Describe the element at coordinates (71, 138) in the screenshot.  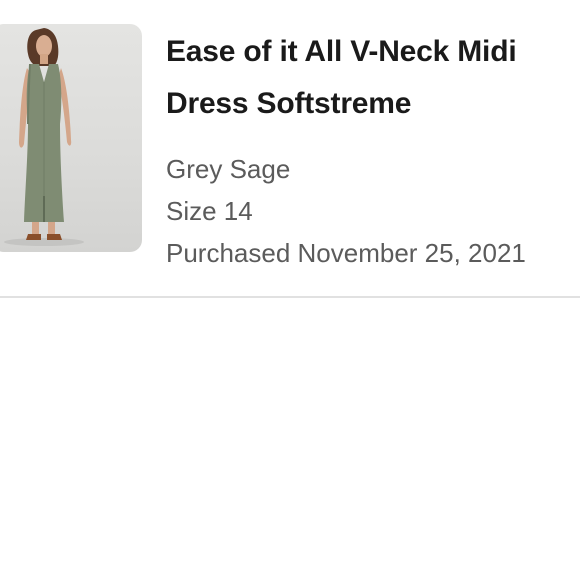
I see `product-thumbnail` at that location.